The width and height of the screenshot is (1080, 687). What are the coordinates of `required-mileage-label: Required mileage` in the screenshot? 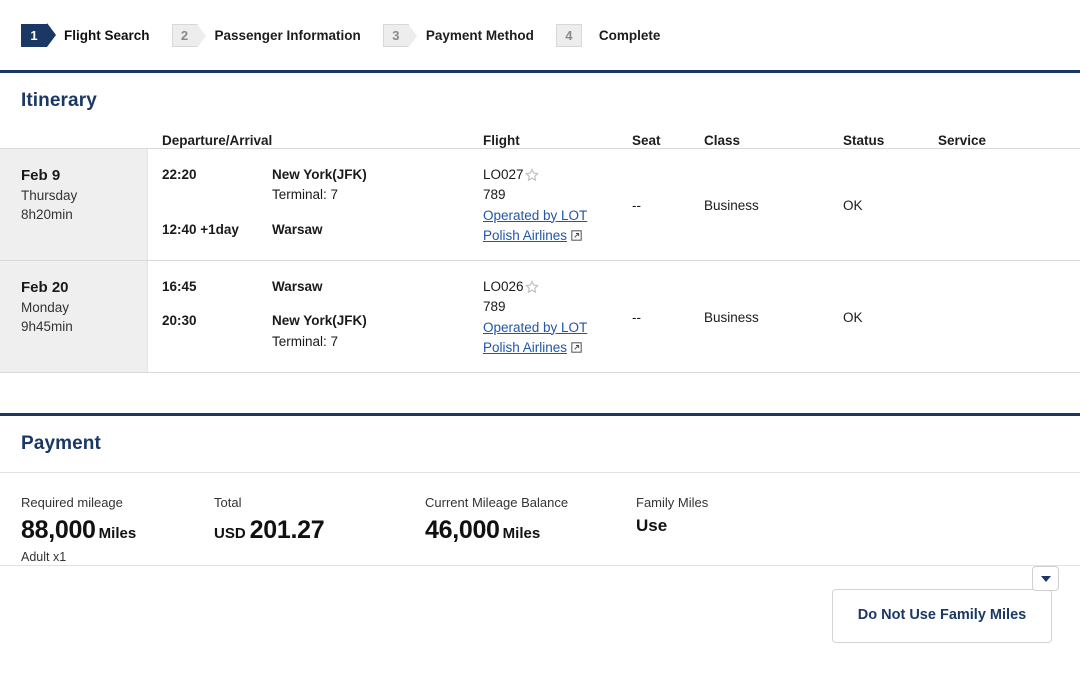 It's located at (72, 502).